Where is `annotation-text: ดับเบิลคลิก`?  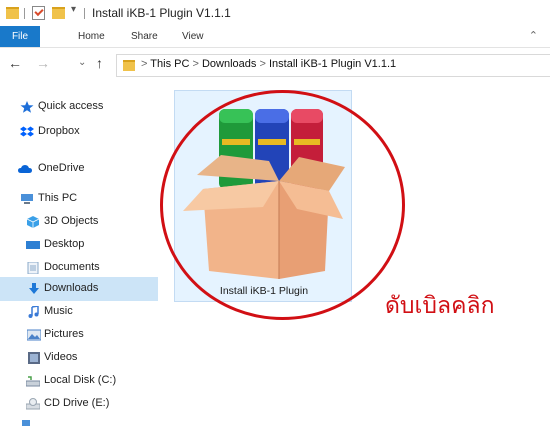 annotation-text: ดับเบิลคลิก is located at coordinates (440, 305).